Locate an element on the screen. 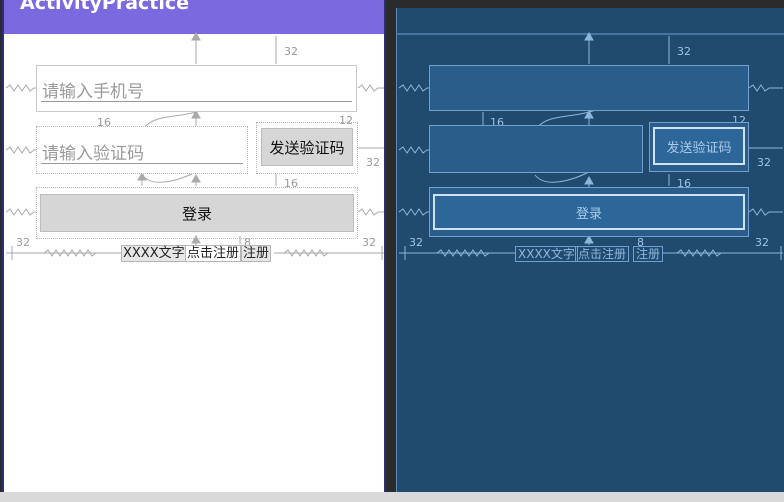 This screenshot has width=784, height=502. register-link-2: 注册 is located at coordinates (256, 253).